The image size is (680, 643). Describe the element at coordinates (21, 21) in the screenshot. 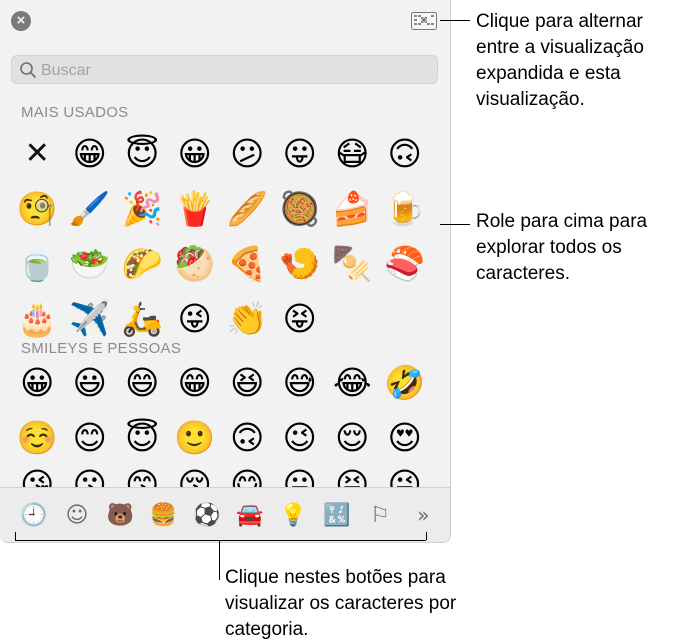

I see `close-icon: ×` at that location.